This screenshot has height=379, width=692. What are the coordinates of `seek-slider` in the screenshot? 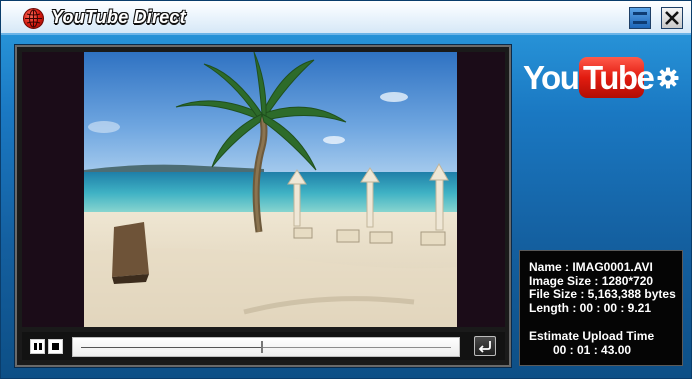 It's located at (266, 347).